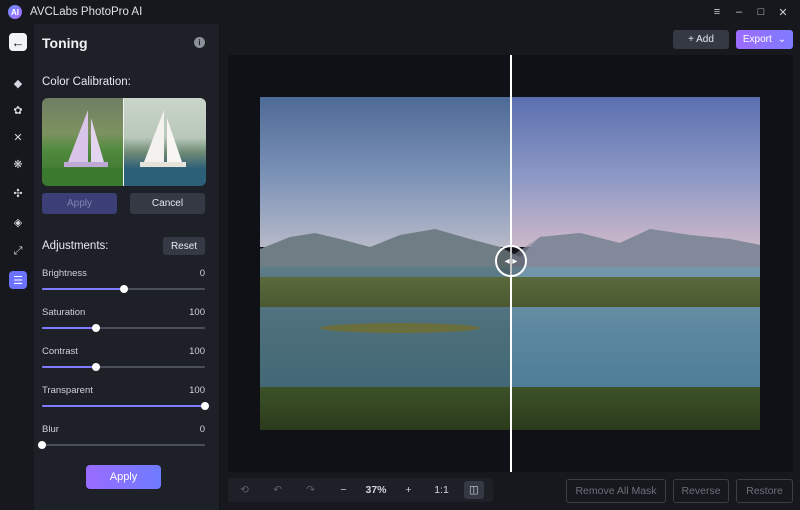 The height and width of the screenshot is (510, 800). What do you see at coordinates (511, 261) in the screenshot?
I see `compare-handle: ◂ ▸` at bounding box center [511, 261].